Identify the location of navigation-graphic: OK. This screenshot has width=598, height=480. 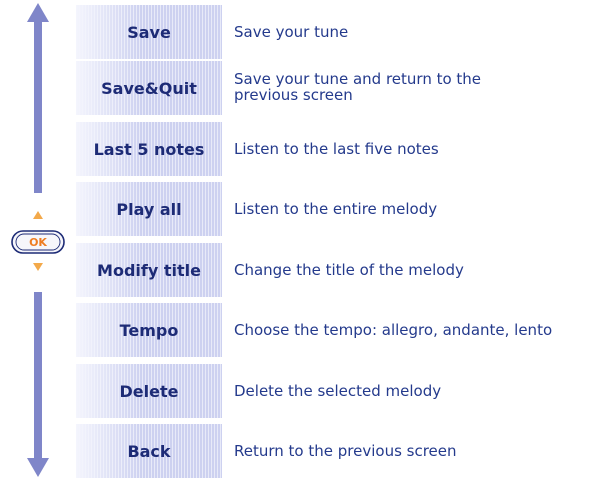
(38, 240).